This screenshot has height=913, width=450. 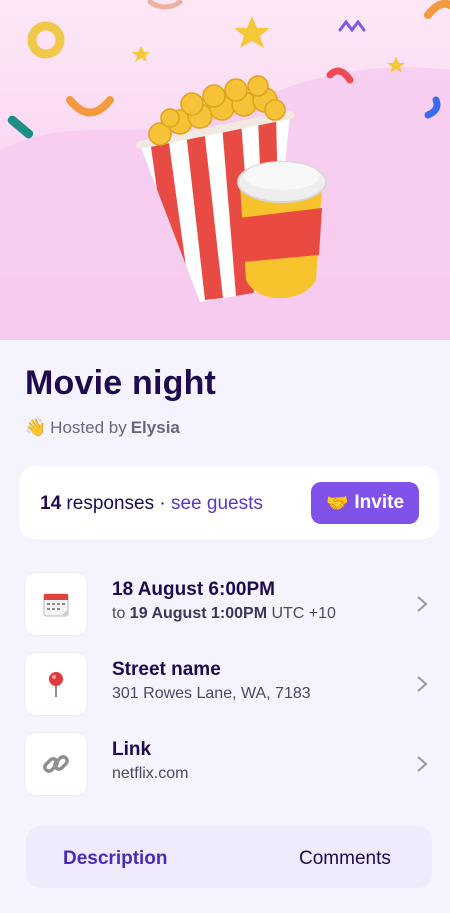 What do you see at coordinates (36, 427) in the screenshot?
I see `waving-hand-icon: 👋` at bounding box center [36, 427].